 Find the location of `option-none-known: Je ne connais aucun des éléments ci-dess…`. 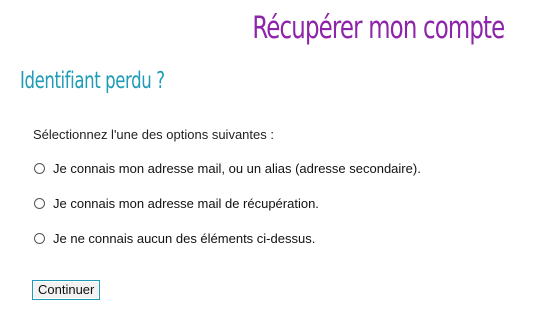

option-none-known: Je ne connais aucun des éléments ci-dess… is located at coordinates (227, 238).